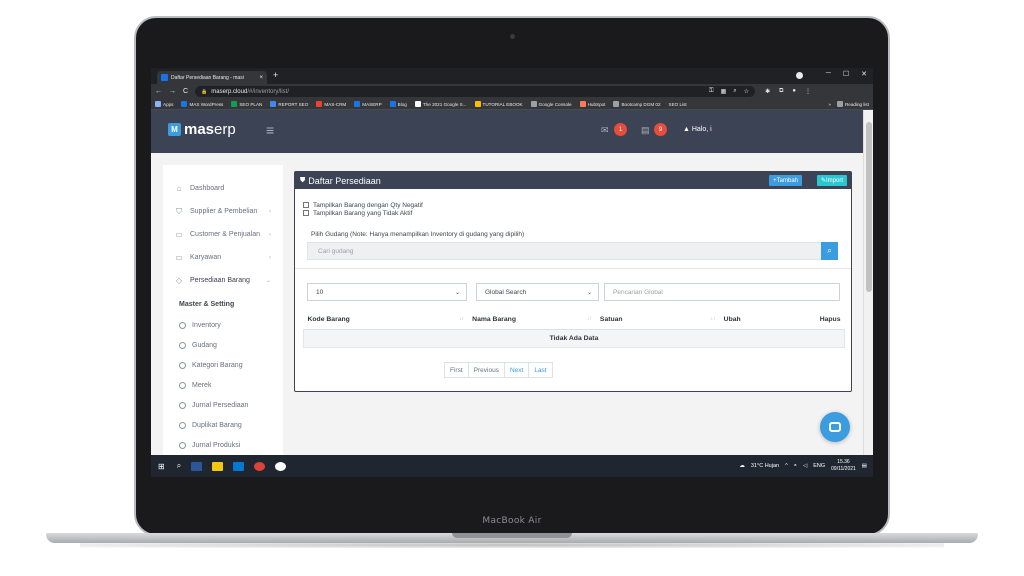 Image resolution: width=1024 pixels, height=576 pixels. I want to click on gudang-search-input: Cari gudang, so click(565, 251).